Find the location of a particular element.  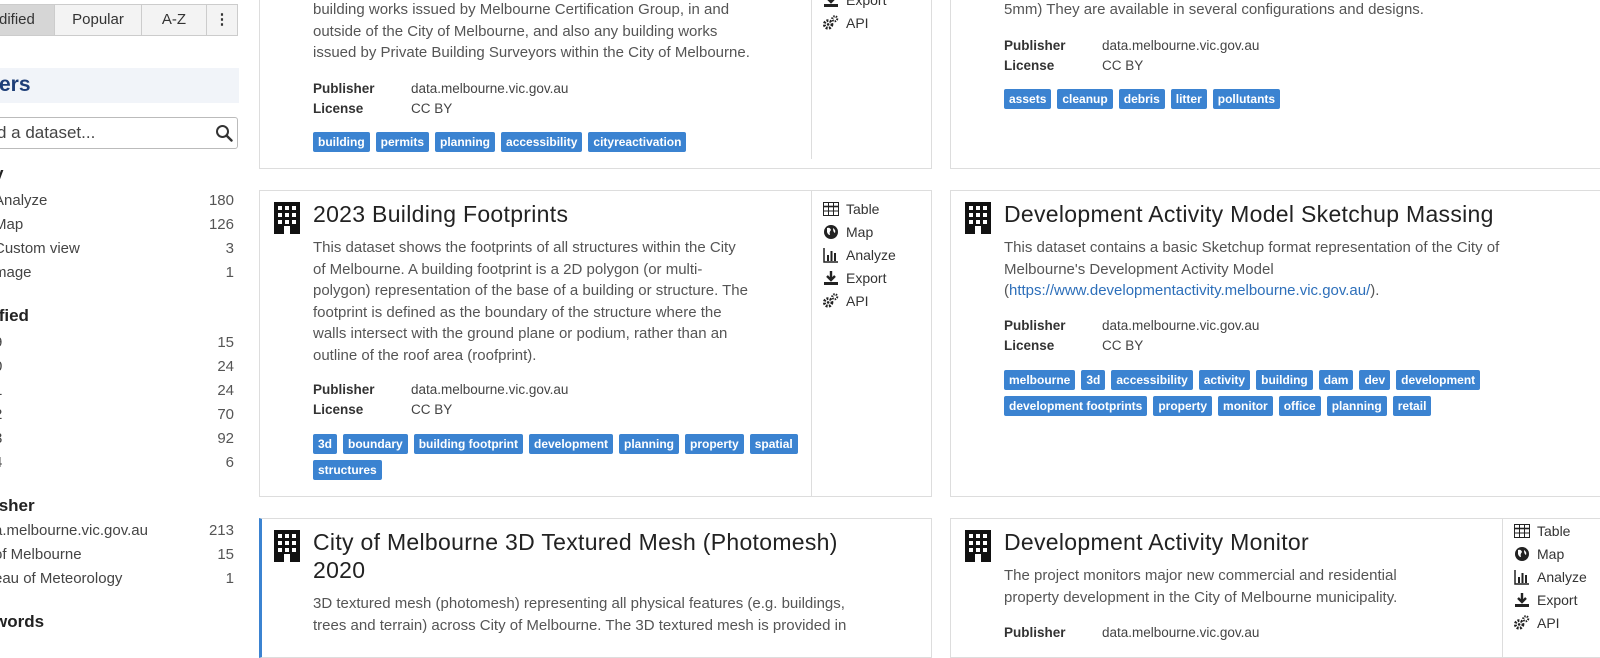

keyword-tag: assets is located at coordinates (1028, 99).